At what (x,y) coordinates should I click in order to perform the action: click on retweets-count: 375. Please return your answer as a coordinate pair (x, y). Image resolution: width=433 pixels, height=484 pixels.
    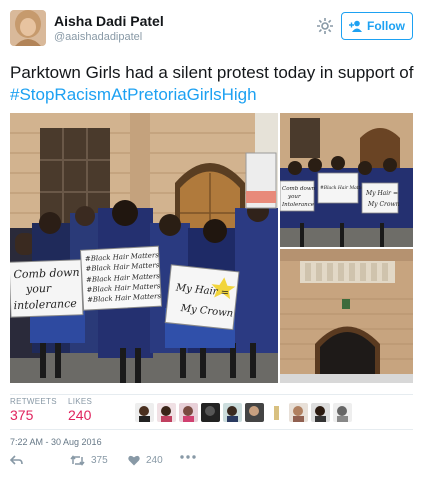
    Looking at the image, I should click on (21, 415).